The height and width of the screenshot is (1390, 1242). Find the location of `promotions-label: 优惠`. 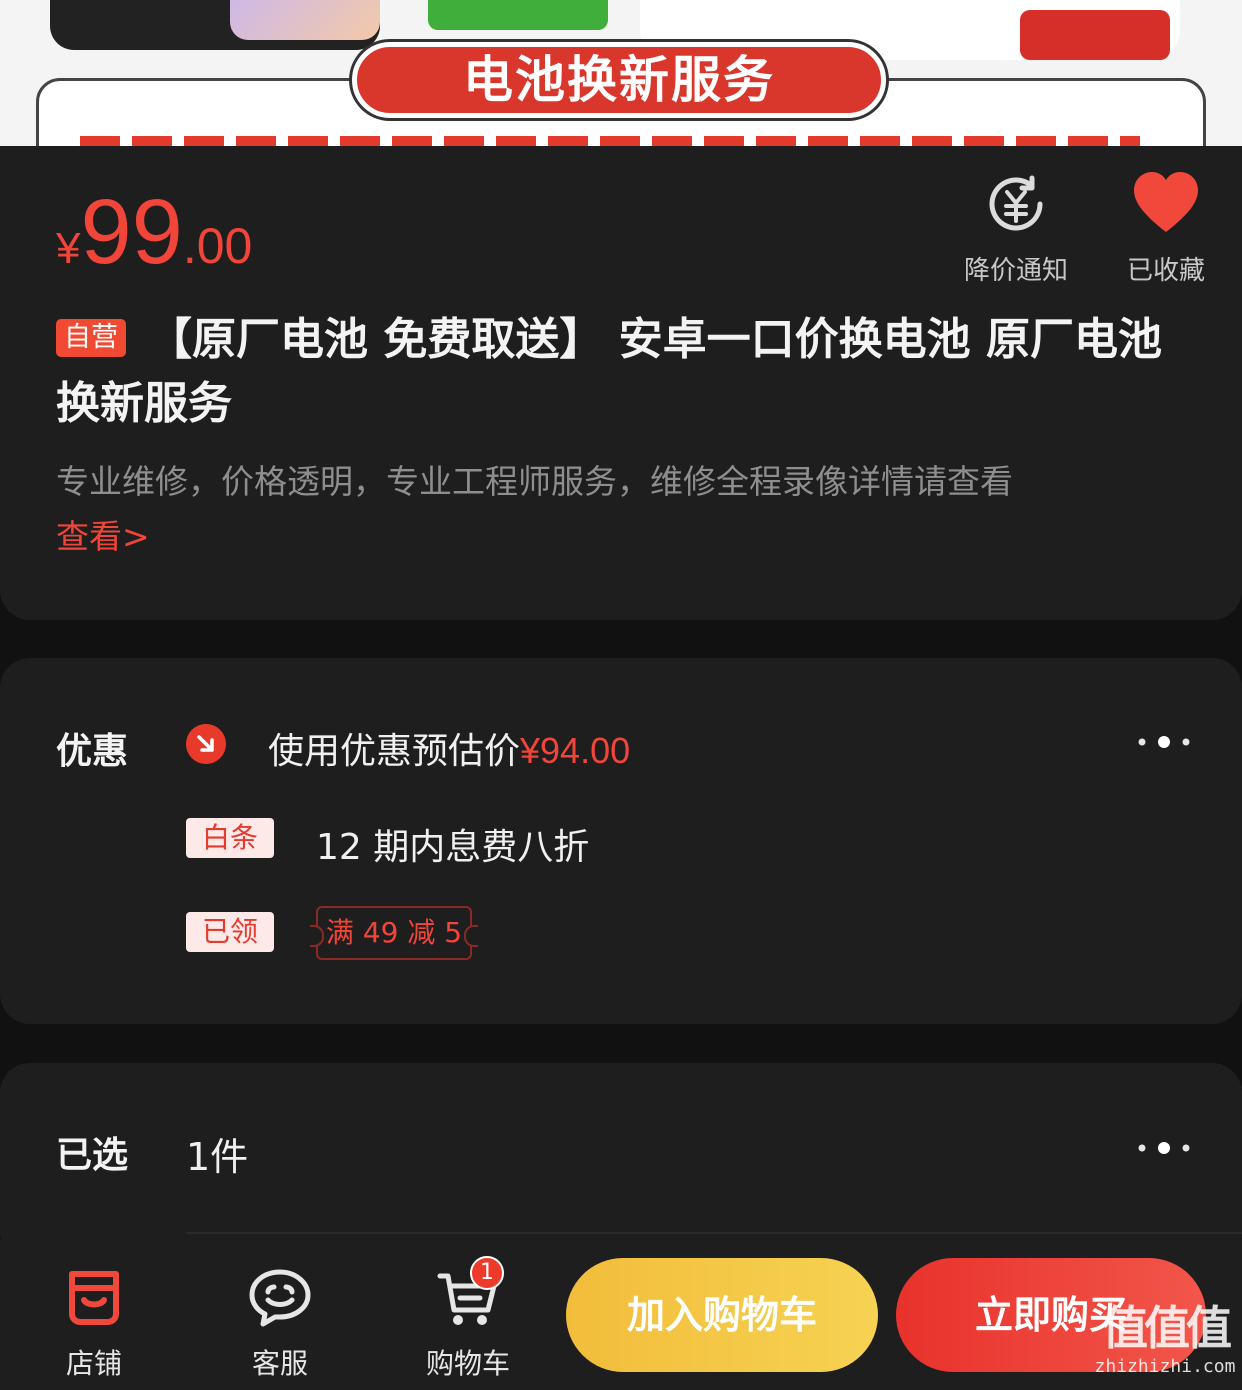

promotions-label: 优惠 is located at coordinates (92, 751).